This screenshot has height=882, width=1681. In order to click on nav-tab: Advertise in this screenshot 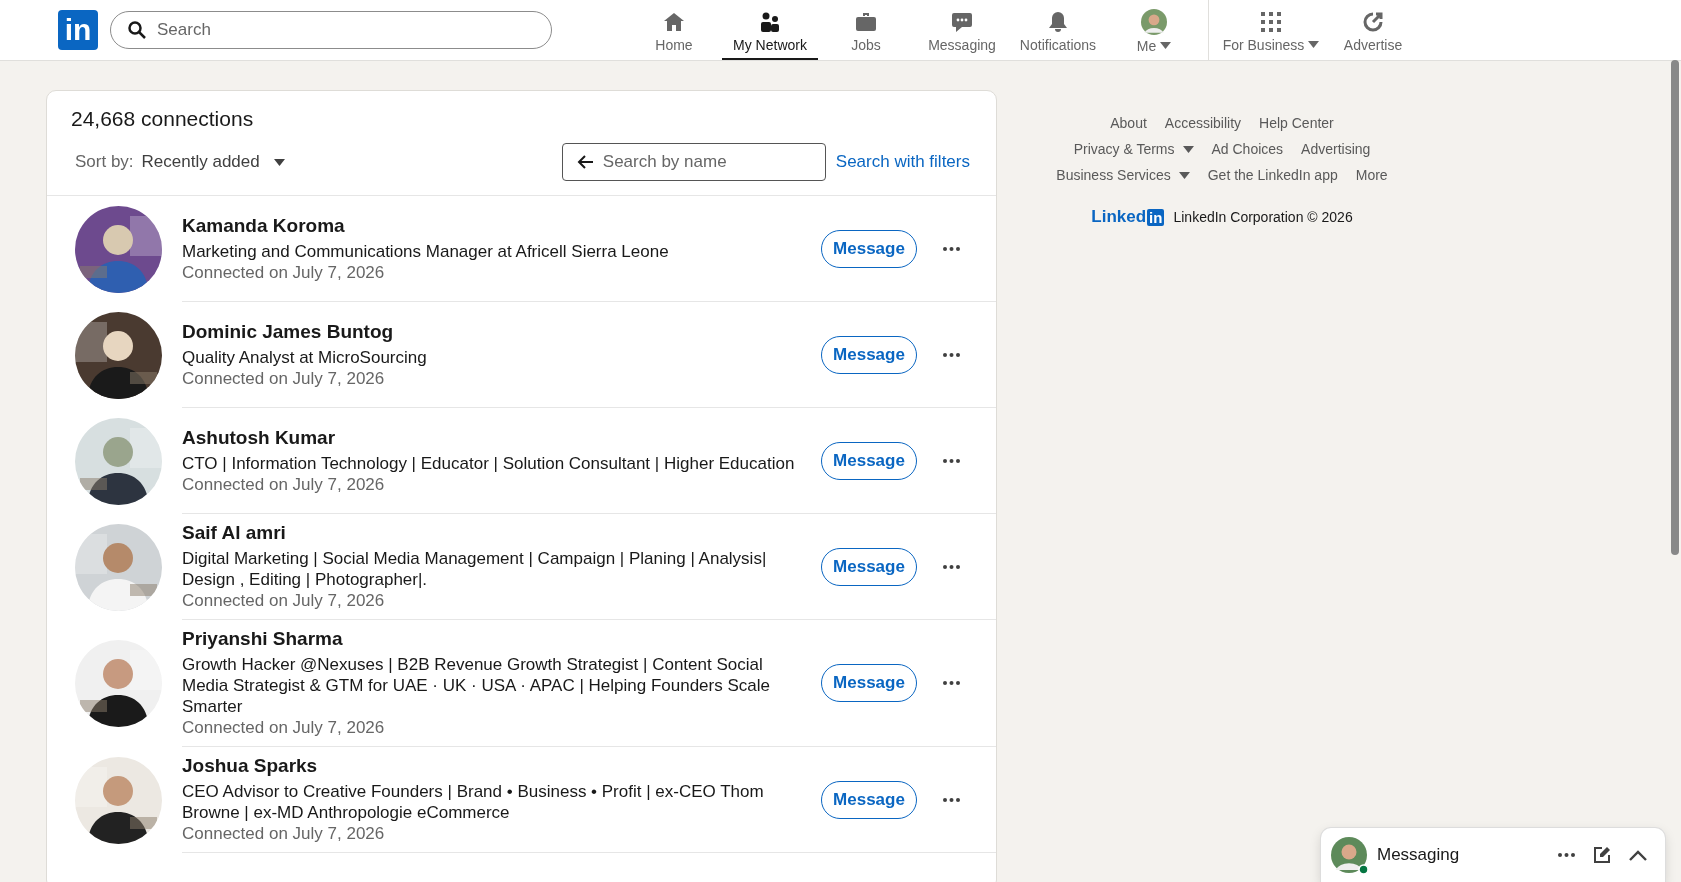, I will do `click(1373, 30)`.